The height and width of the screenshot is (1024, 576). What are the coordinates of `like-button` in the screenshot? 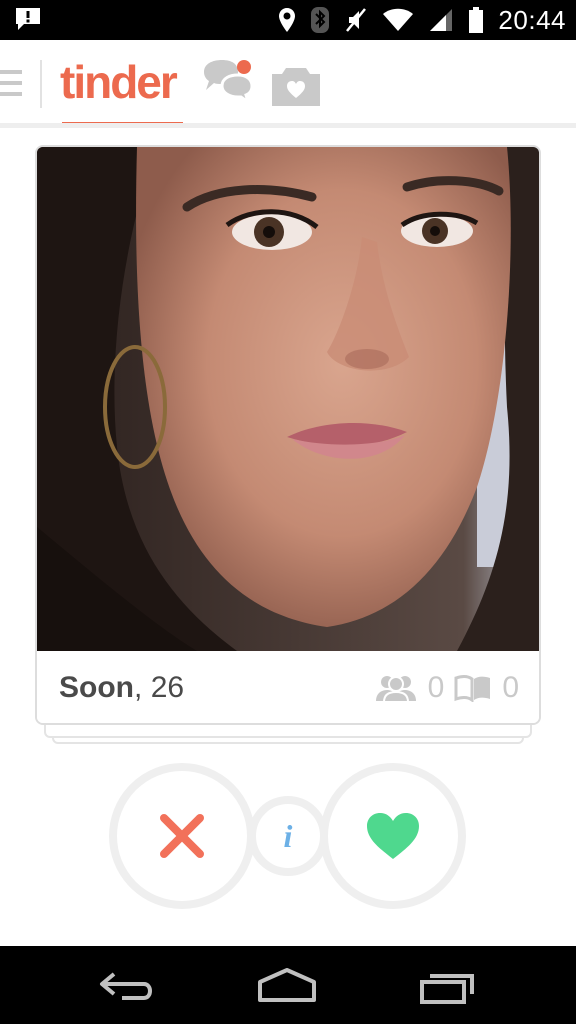 It's located at (393, 836).